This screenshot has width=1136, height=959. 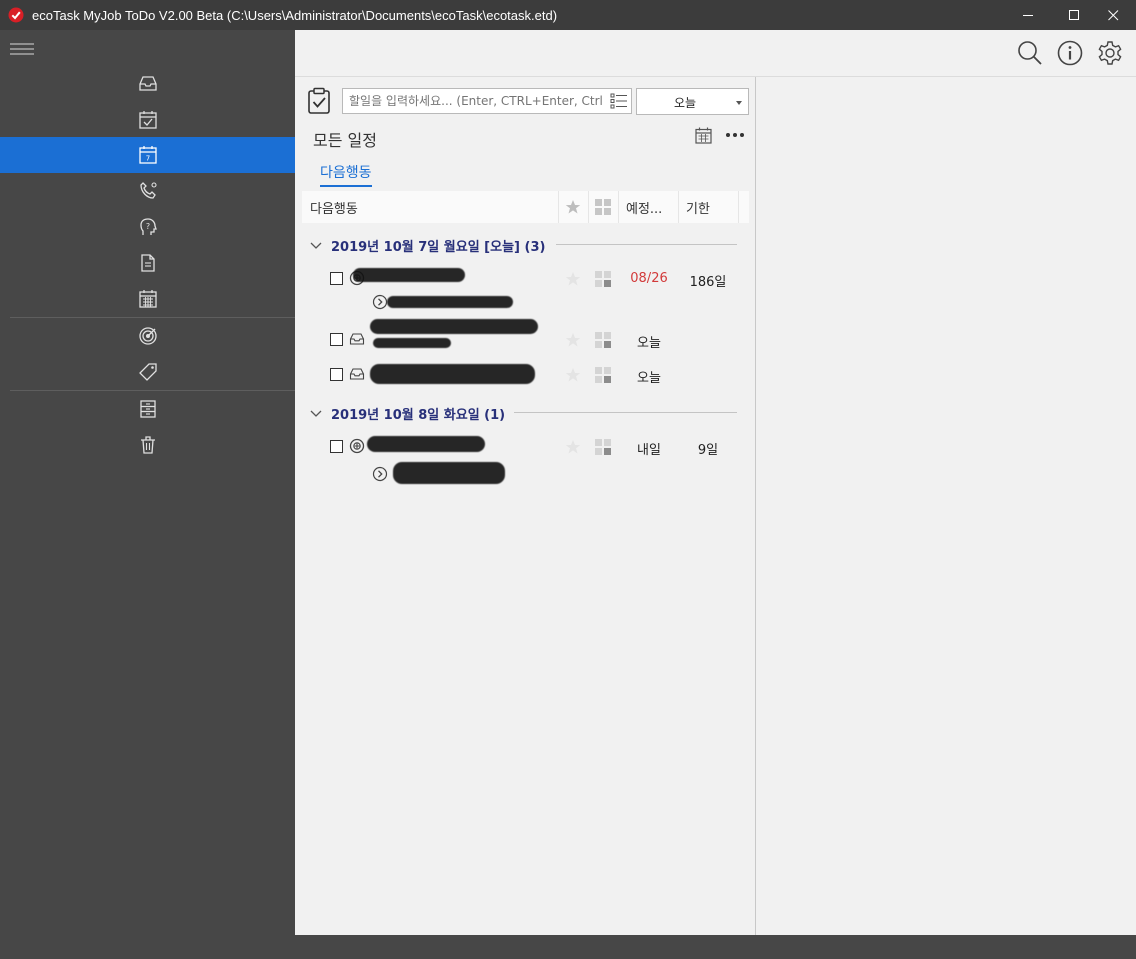 I want to click on sidebar-item-notes, so click(x=147, y=263).